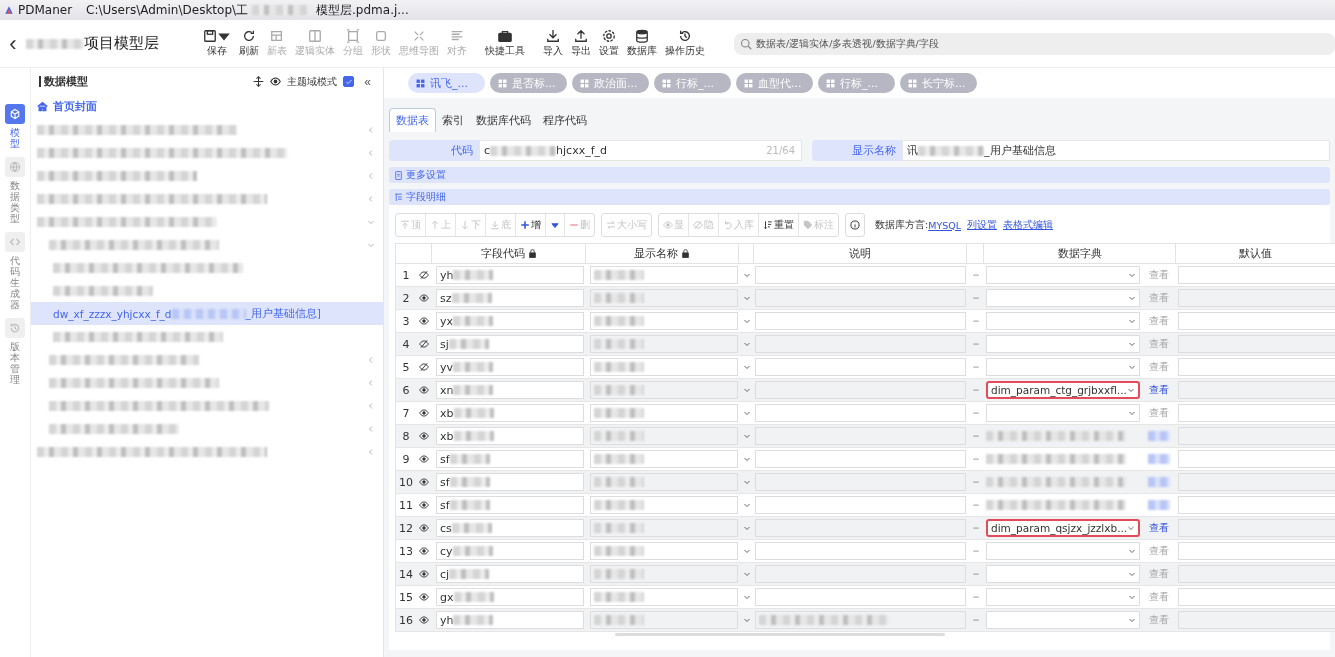  Describe the element at coordinates (453, 120) in the screenshot. I see `editor-tab: 索引` at that location.